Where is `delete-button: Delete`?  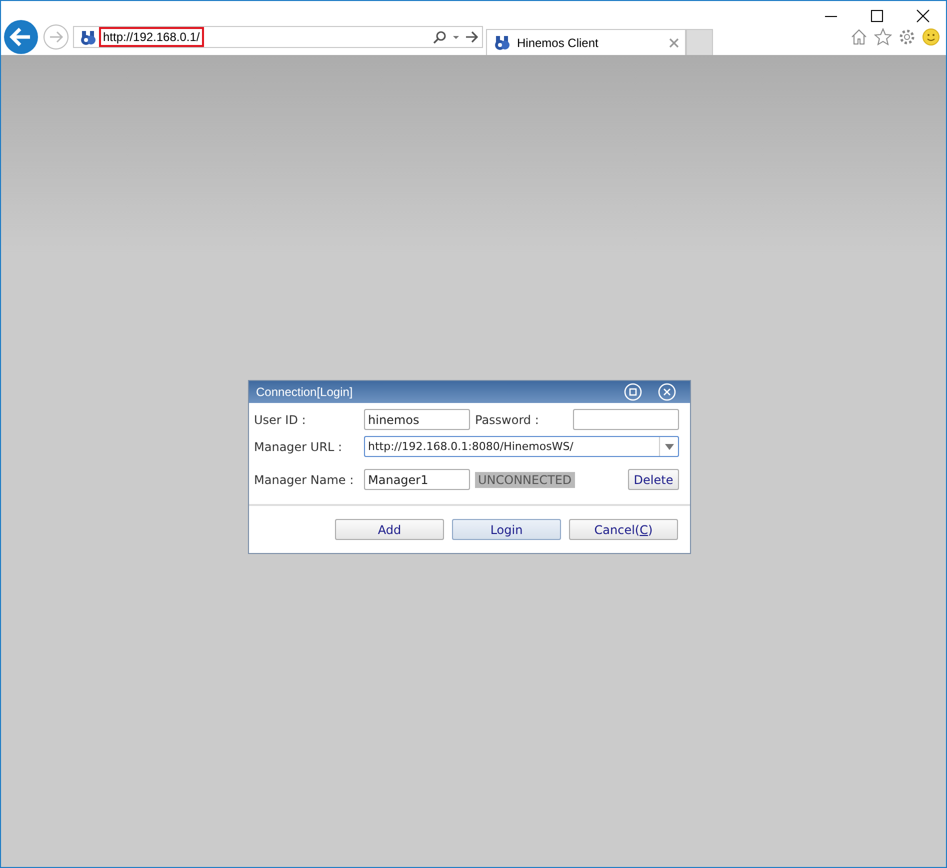
delete-button: Delete is located at coordinates (653, 479).